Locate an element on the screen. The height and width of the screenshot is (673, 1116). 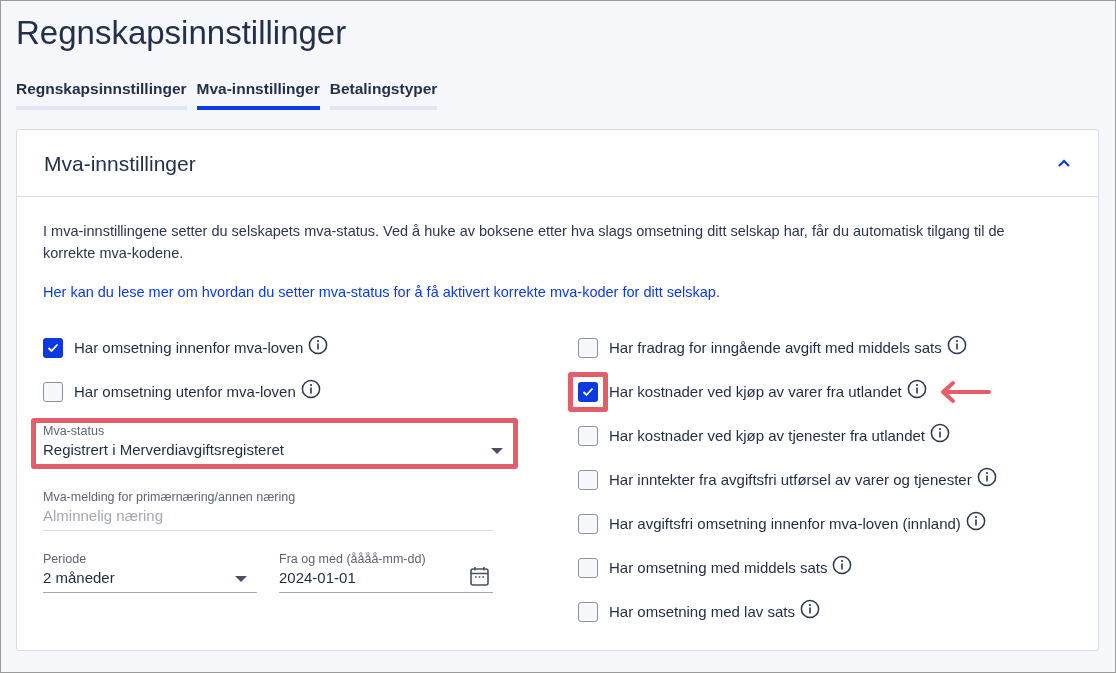
date-field: Fra og med (åååå-mm-dd) 2024-01-01 is located at coordinates (386, 572).